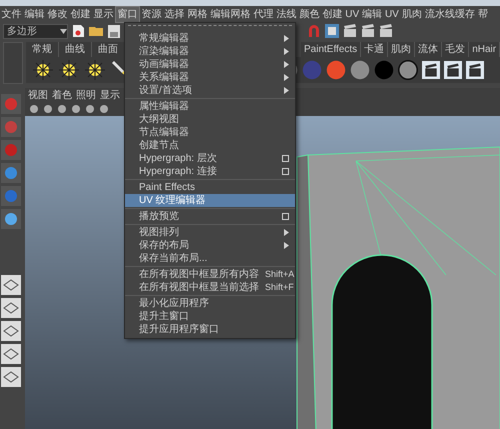 The height and width of the screenshot is (429, 500). Describe the element at coordinates (210, 316) in the screenshot. I see `menu-item: 提升主窗口` at that location.